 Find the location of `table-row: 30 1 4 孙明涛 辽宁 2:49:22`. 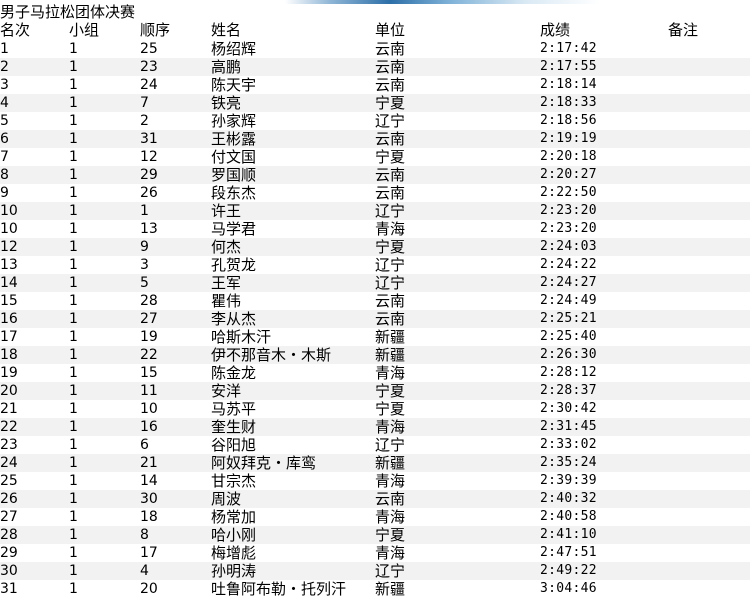

table-row: 30 1 4 孙明涛 辽宁 2:49:22 is located at coordinates (375, 571).